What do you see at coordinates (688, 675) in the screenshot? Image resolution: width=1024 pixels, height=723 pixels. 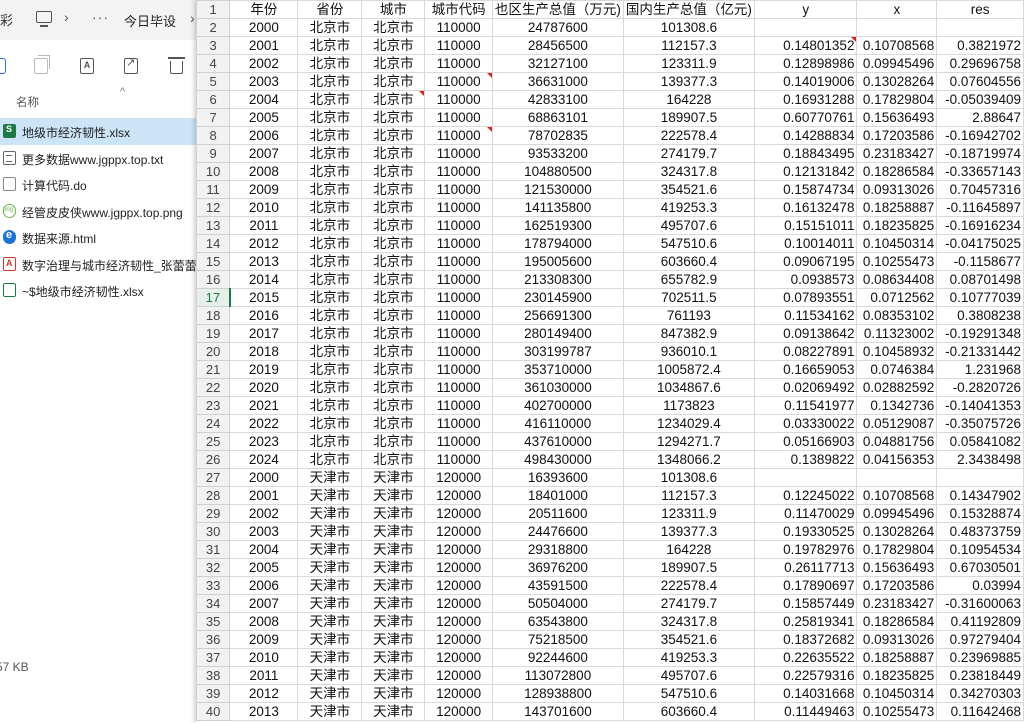 I see `cell-national-gdp: 495707.6` at bounding box center [688, 675].